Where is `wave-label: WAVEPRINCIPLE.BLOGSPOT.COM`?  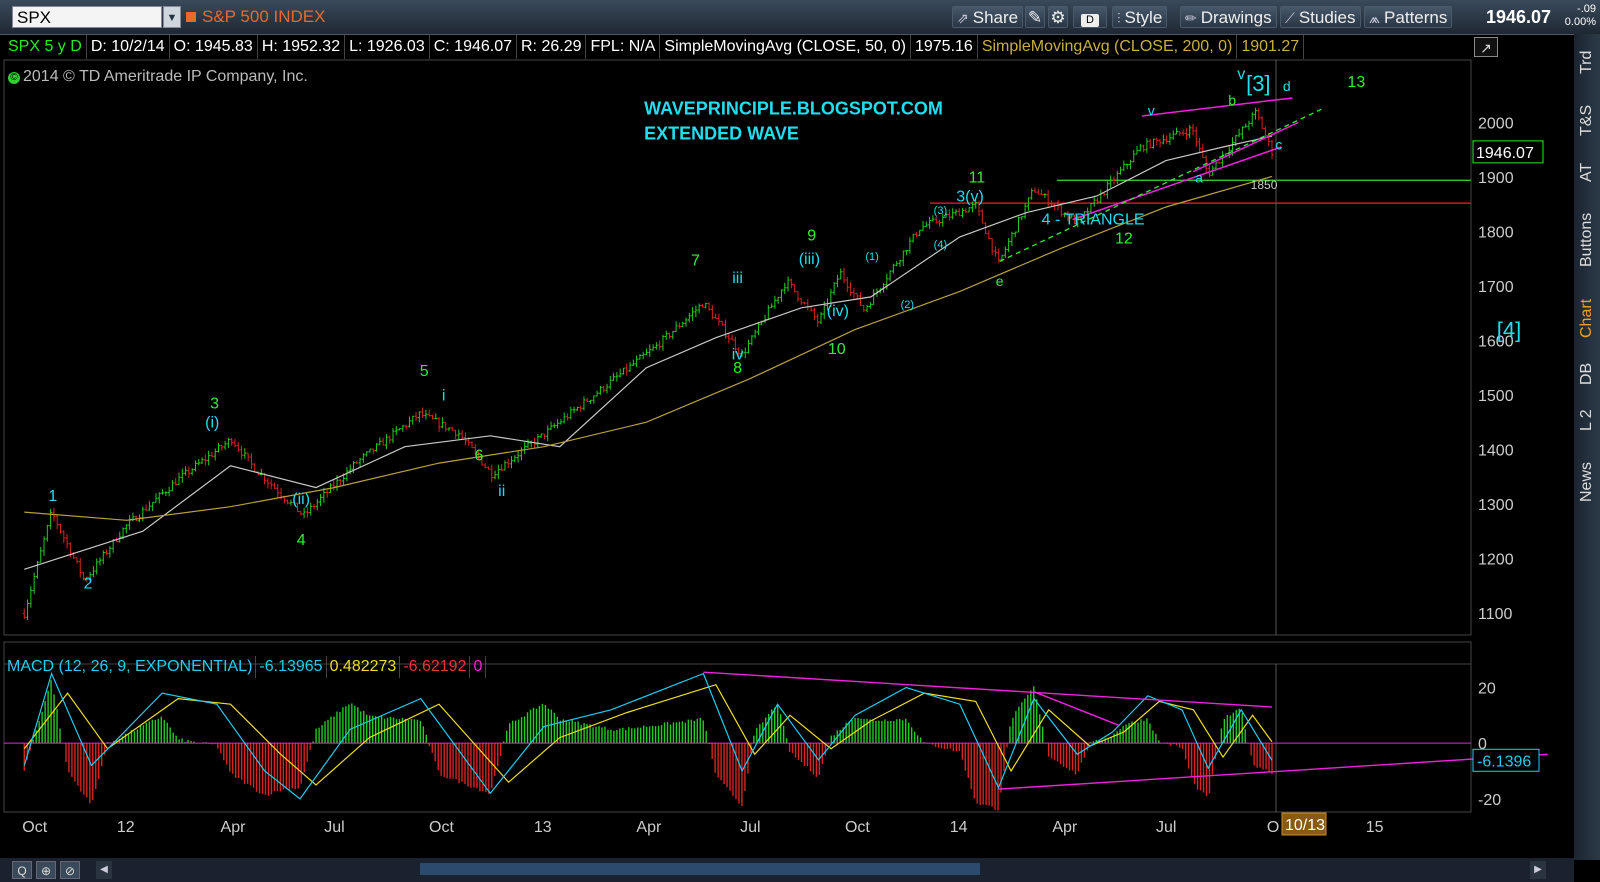 wave-label: WAVEPRINCIPLE.BLOGSPOT.COM is located at coordinates (793, 108).